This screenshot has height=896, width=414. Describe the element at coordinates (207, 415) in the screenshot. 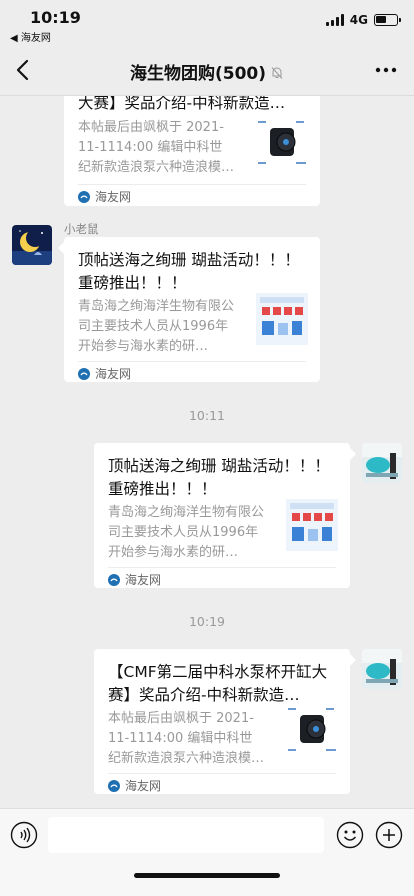

I see `message-timestamp: 10:11` at that location.